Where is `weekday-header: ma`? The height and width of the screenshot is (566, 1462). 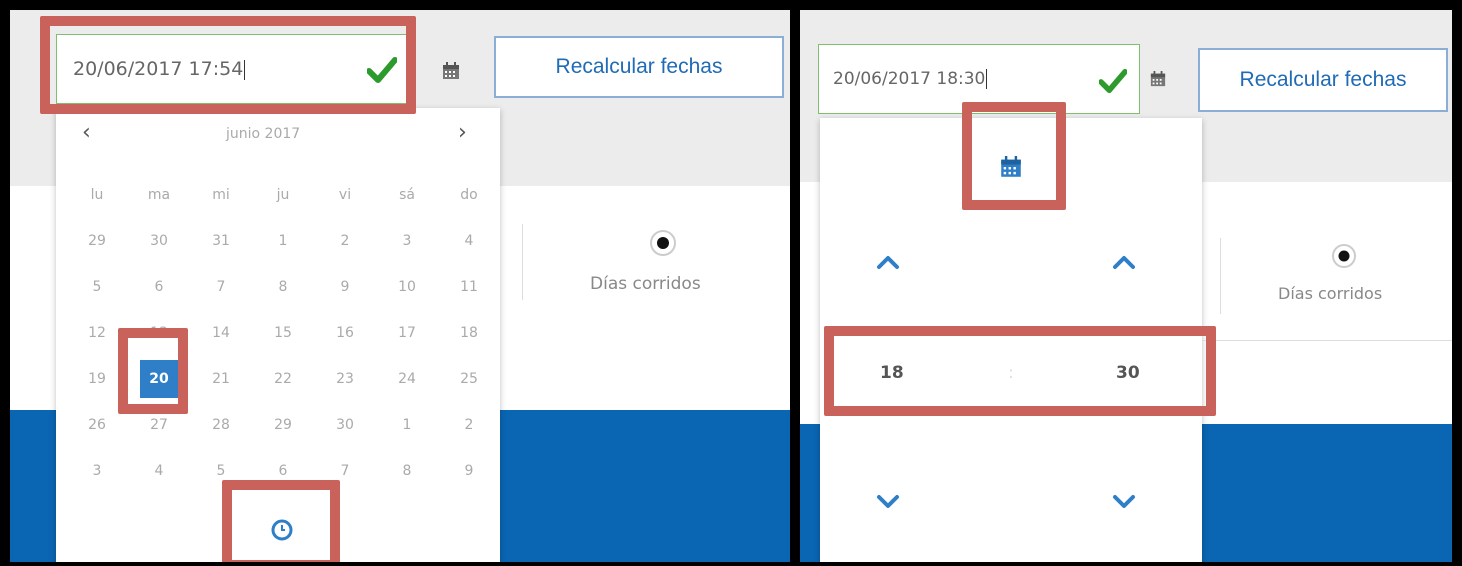
weekday-header: ma is located at coordinates (159, 195).